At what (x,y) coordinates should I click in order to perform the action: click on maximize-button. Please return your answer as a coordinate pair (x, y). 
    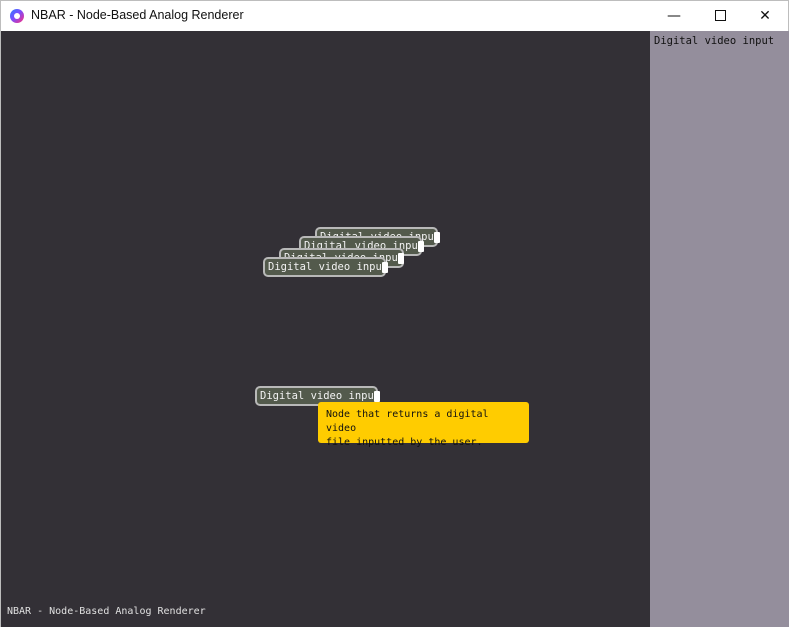
    Looking at the image, I should click on (720, 16).